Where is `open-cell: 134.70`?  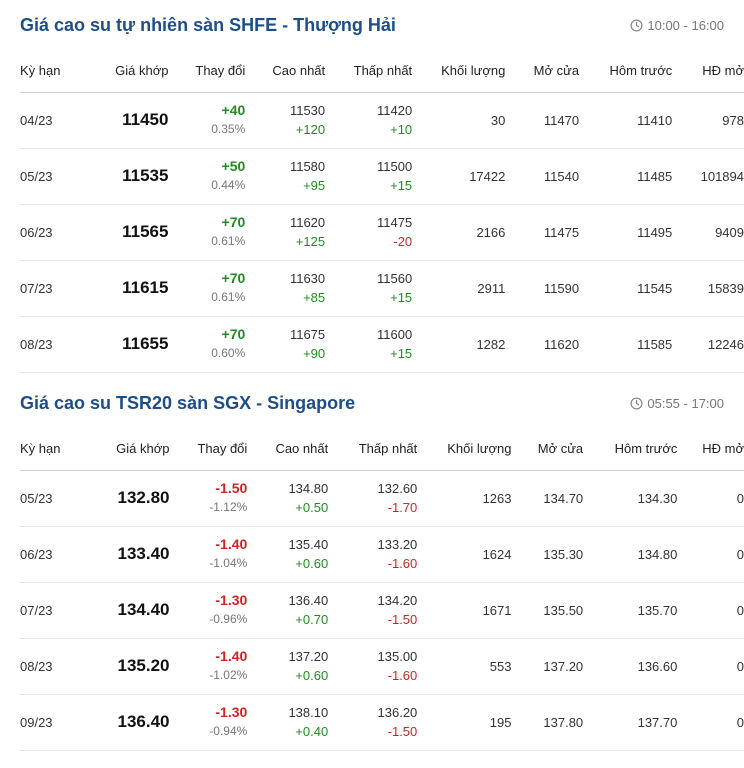 open-cell: 134.70 is located at coordinates (547, 498).